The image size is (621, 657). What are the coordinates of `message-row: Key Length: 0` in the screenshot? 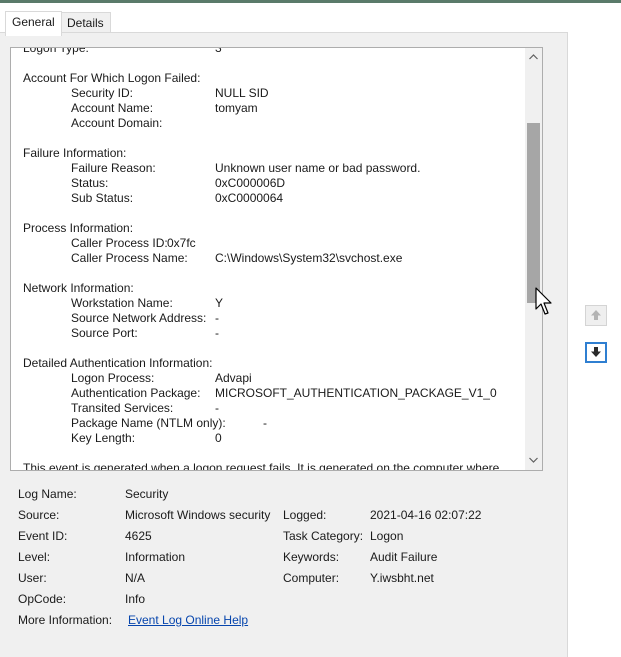 It's located at (146, 438).